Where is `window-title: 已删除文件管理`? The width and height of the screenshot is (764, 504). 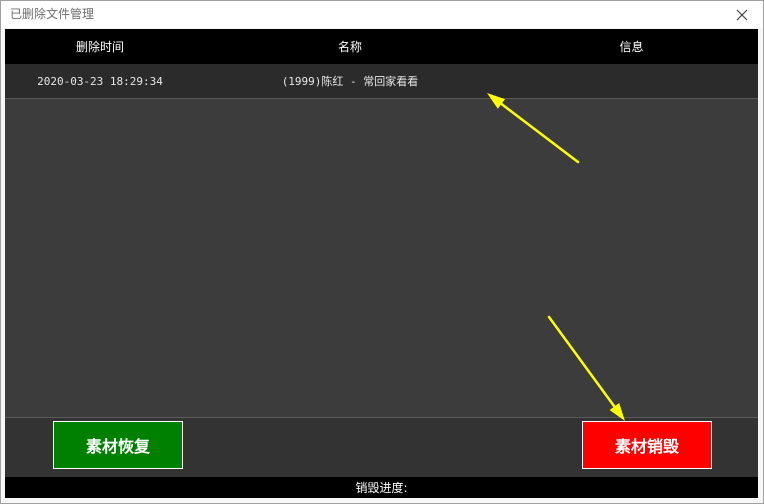
window-title: 已删除文件管理 is located at coordinates (52, 14).